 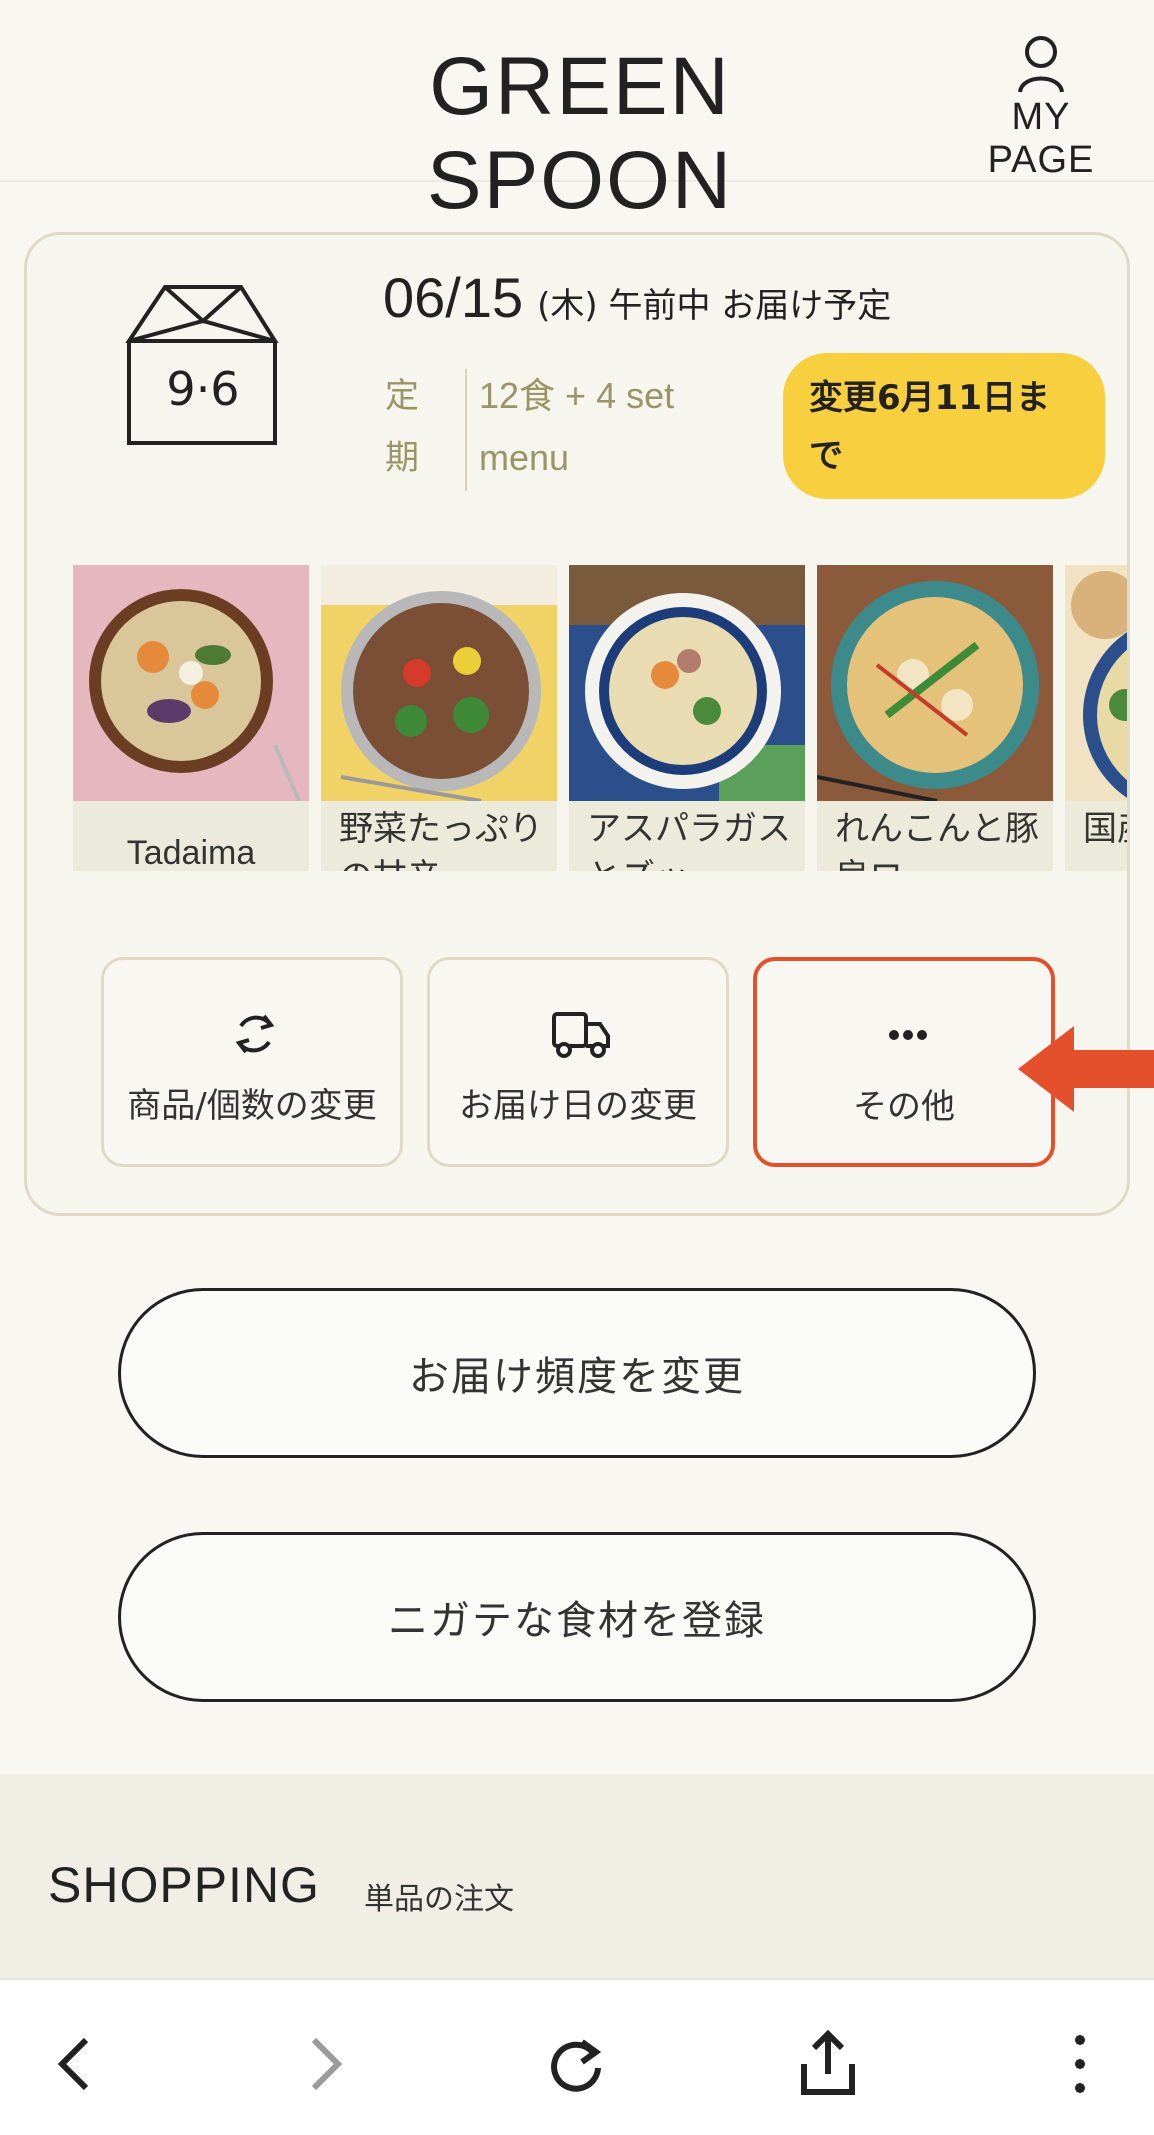 I want to click on register-dislikes-button: ニガテな食材を登録, so click(x=577, y=1617).